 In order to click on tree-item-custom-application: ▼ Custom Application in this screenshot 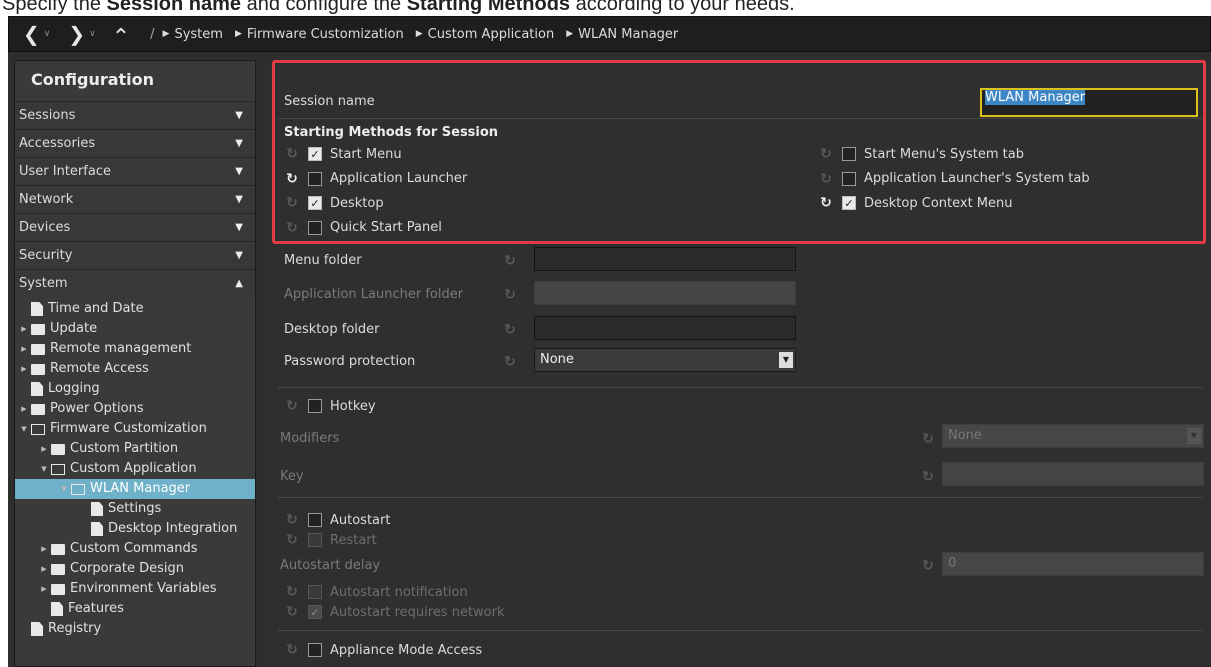, I will do `click(135, 469)`.